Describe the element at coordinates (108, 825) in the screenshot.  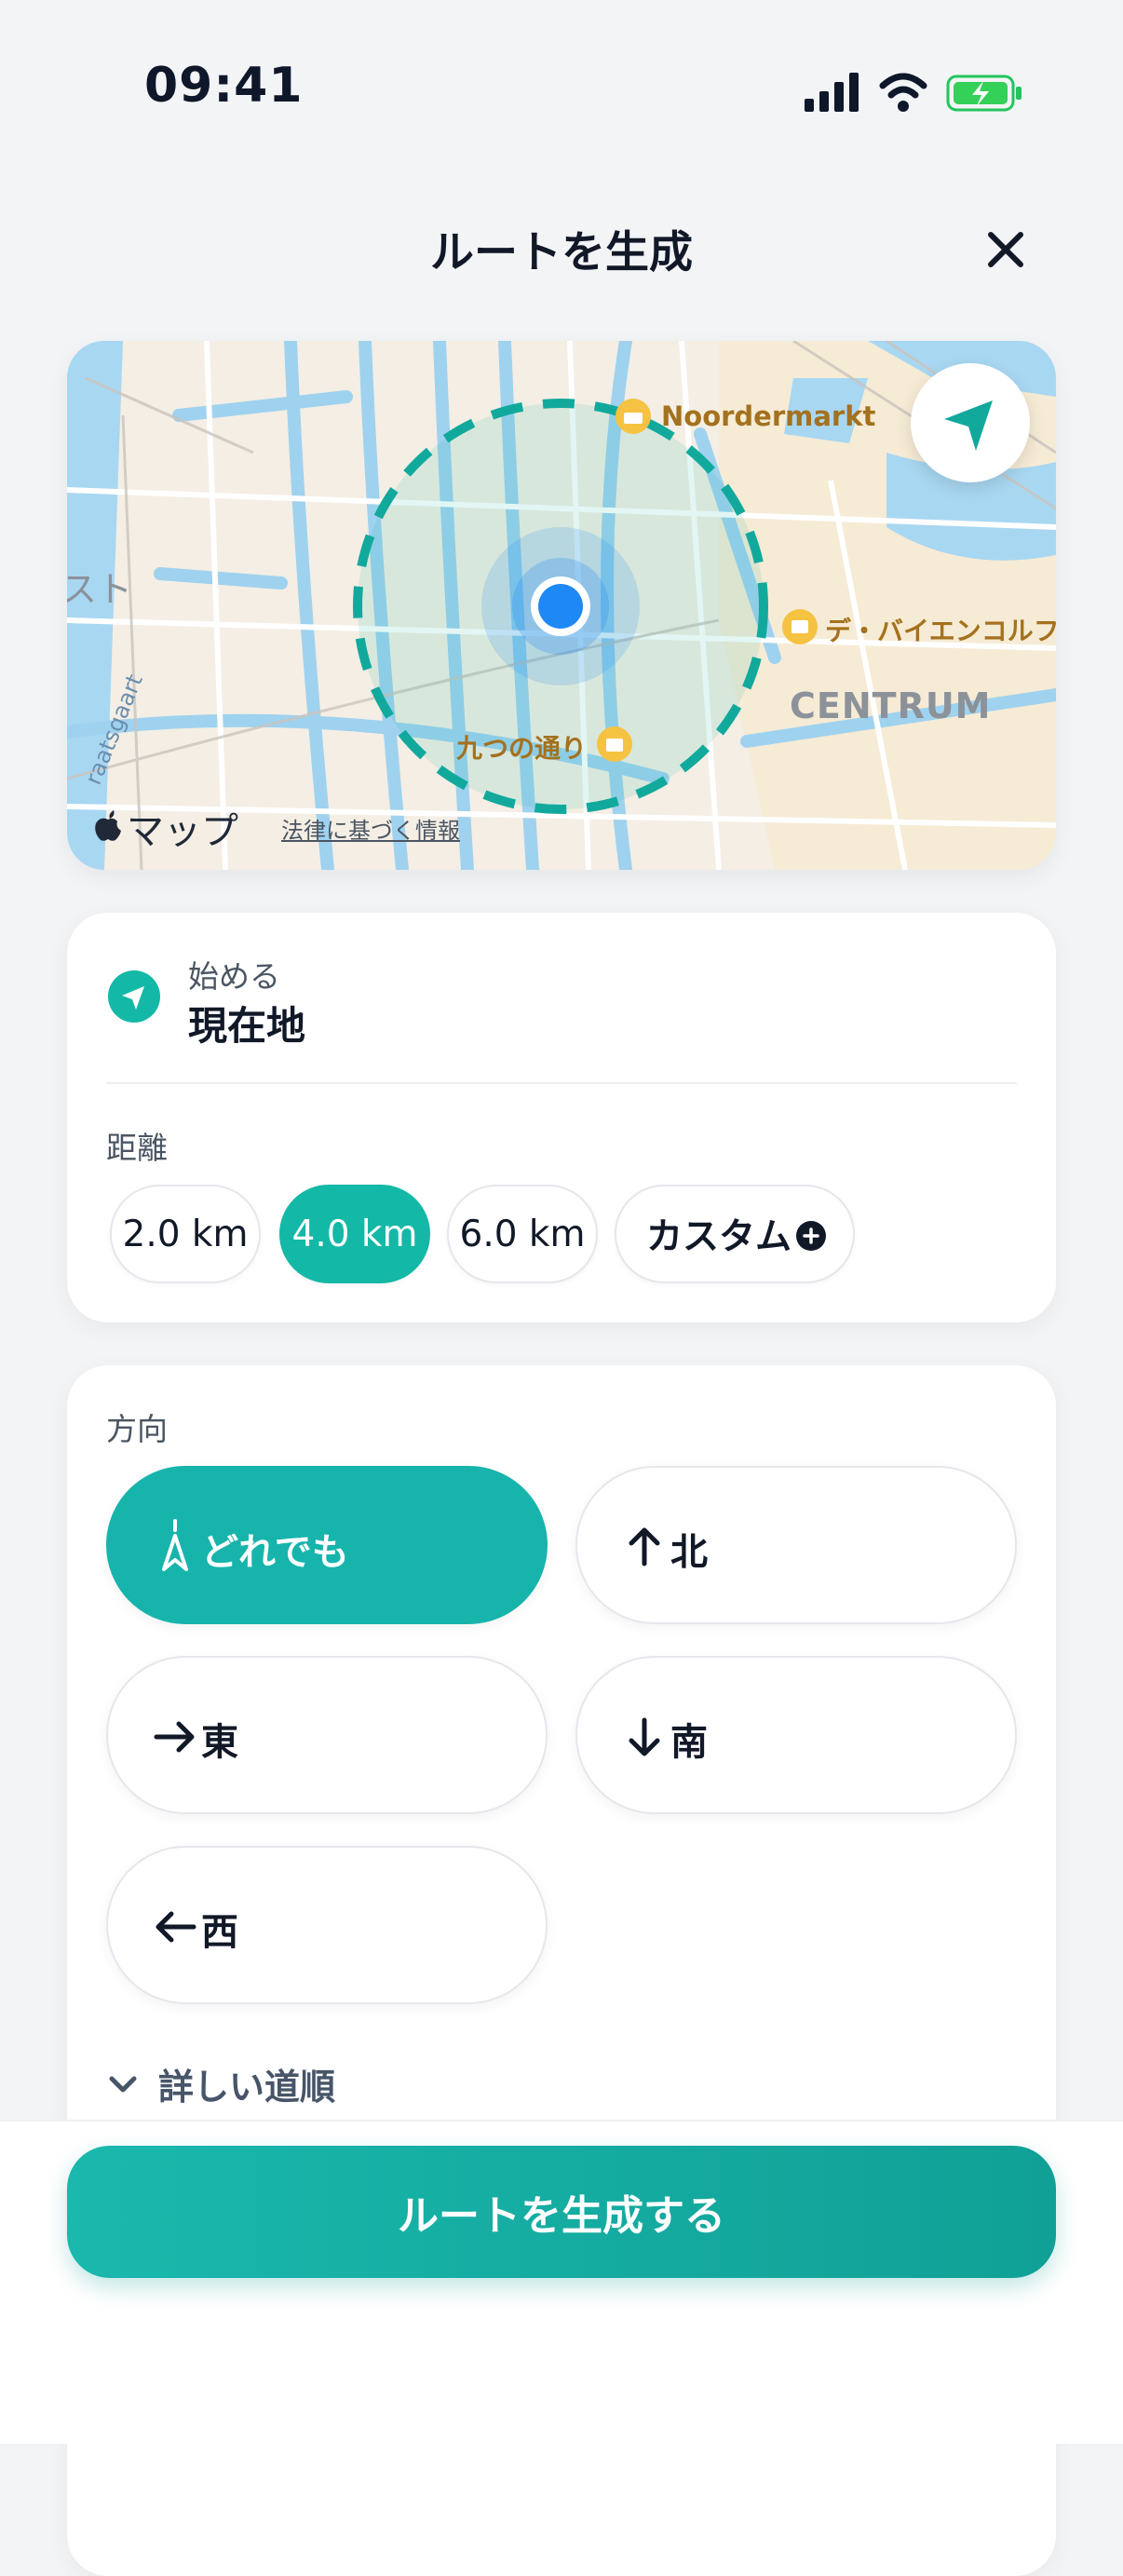
I see `apple-logo-icon` at that location.